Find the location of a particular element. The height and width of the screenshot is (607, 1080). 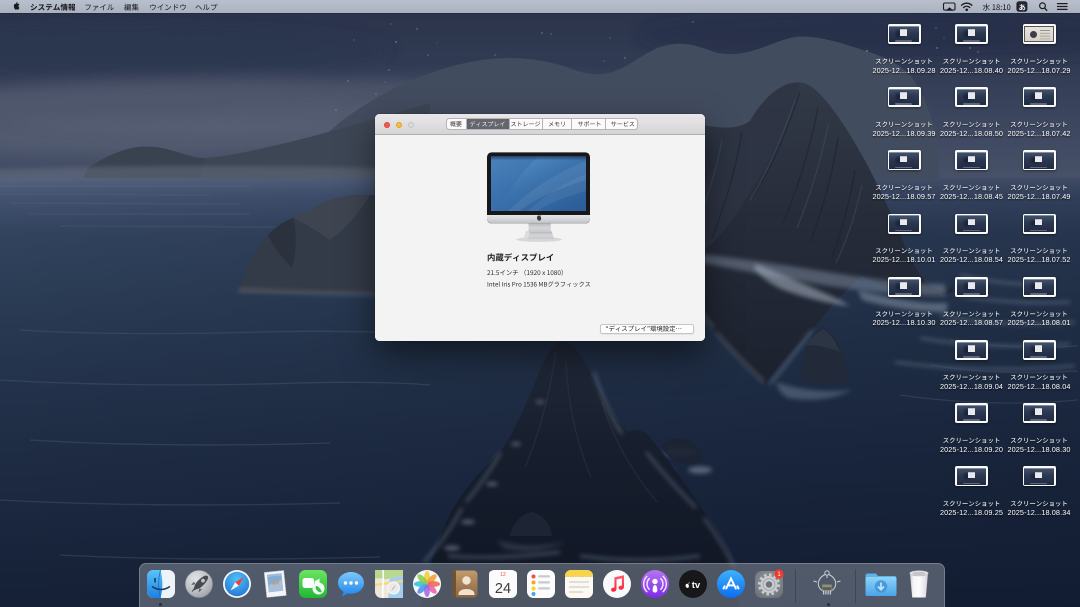

svg-text: 24 is located at coordinates (503, 589).